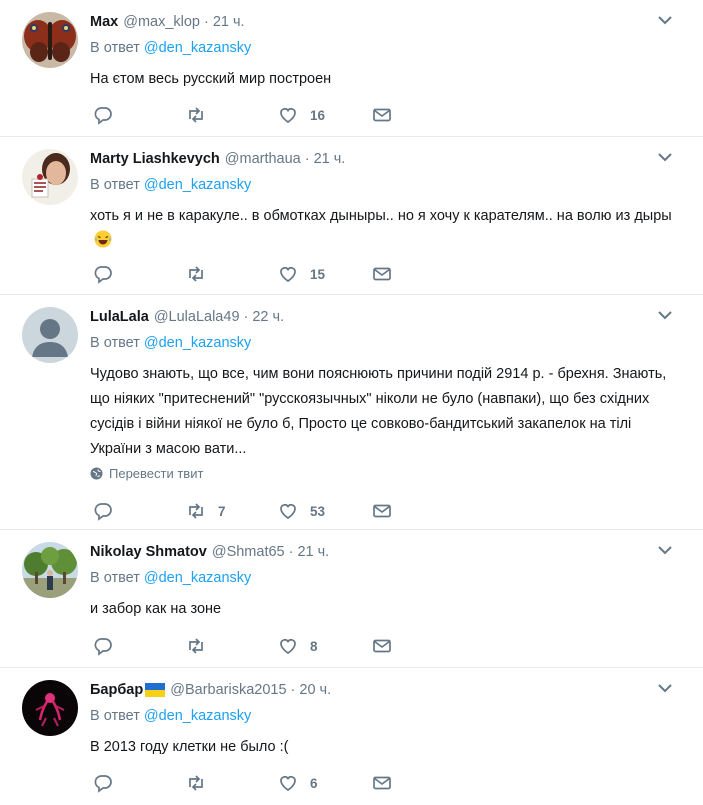  Describe the element at coordinates (228, 690) in the screenshot. I see `author-handle: @Barbariska2015` at that location.